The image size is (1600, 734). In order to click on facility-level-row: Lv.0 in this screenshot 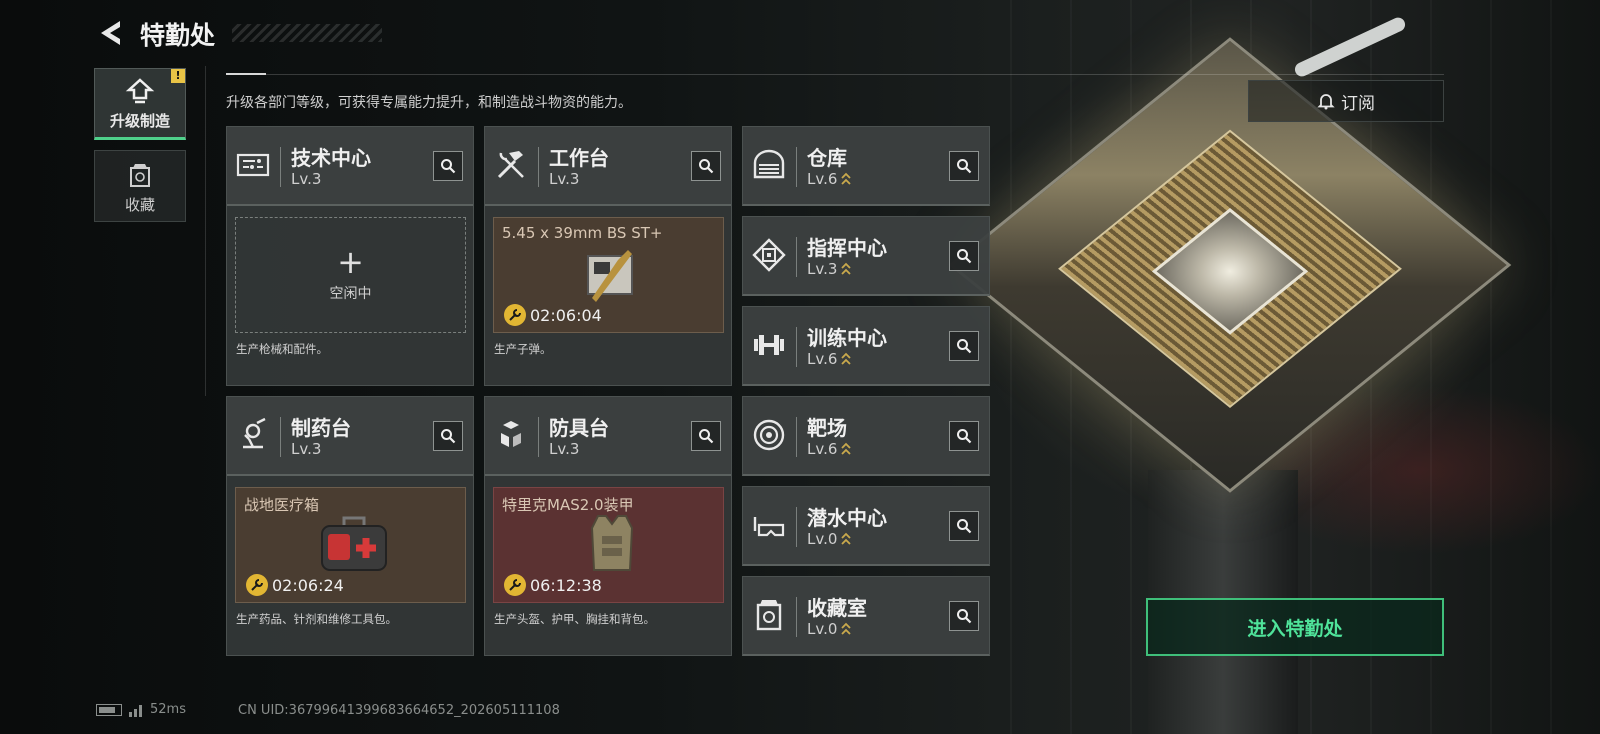, I will do `click(829, 629)`.